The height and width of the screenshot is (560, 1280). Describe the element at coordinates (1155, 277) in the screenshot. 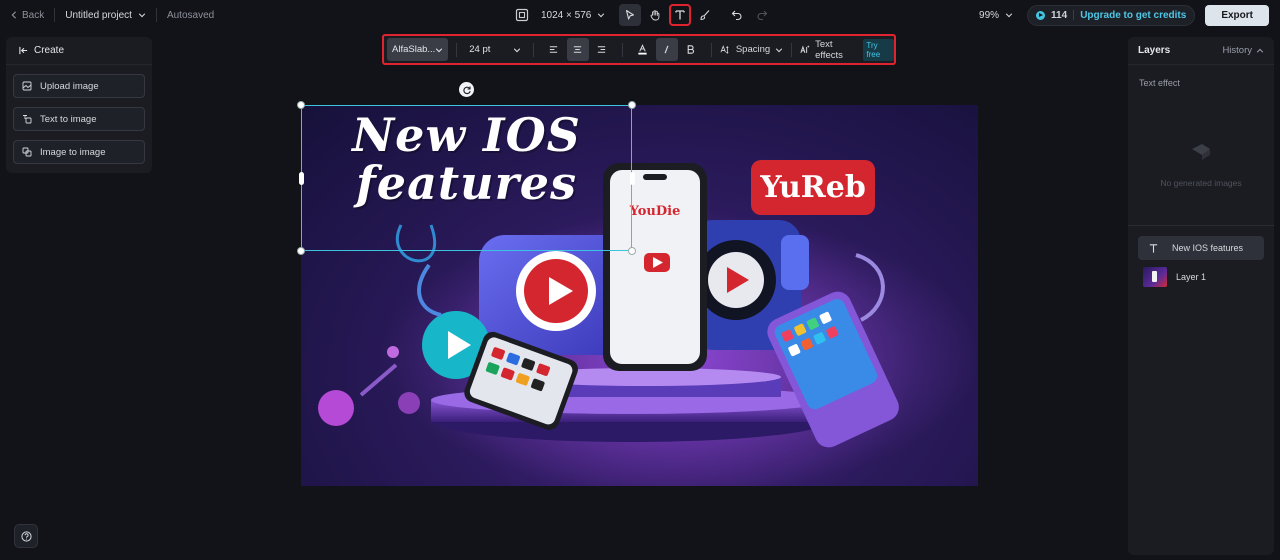

I see `layer-thumbnail` at that location.